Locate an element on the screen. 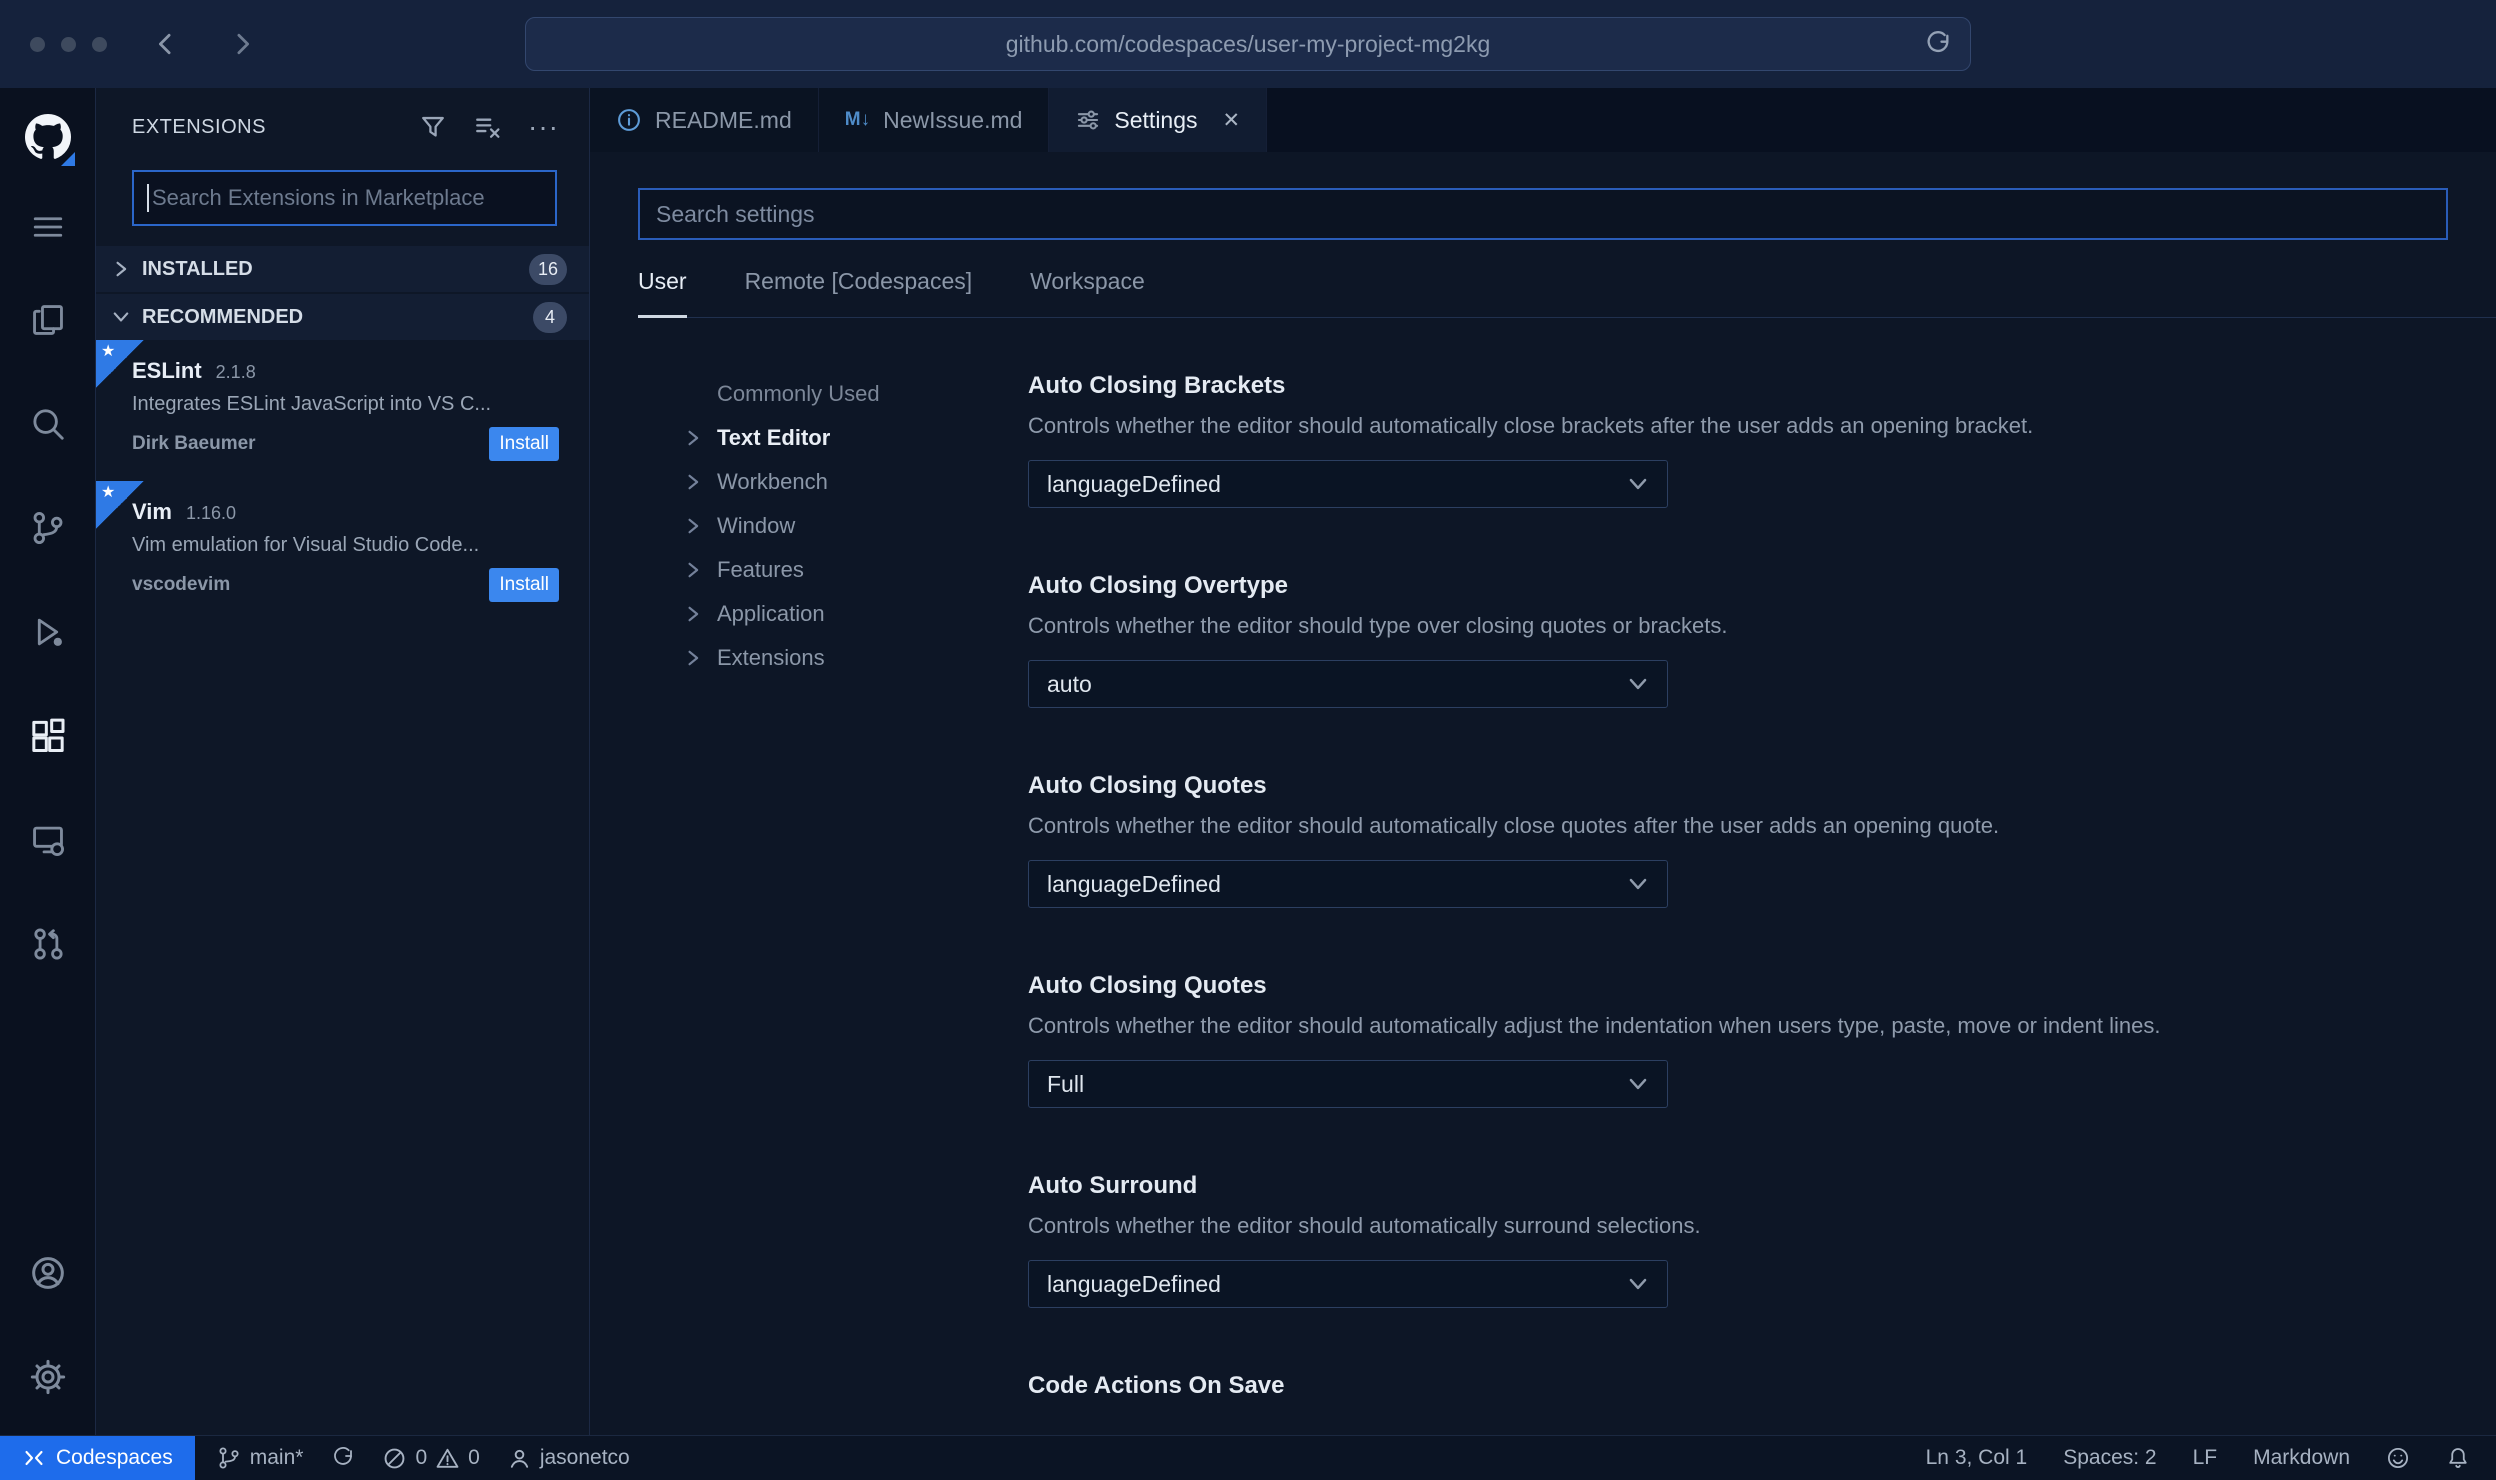 The height and width of the screenshot is (1480, 2496). browser-back-button is located at coordinates (166, 44).